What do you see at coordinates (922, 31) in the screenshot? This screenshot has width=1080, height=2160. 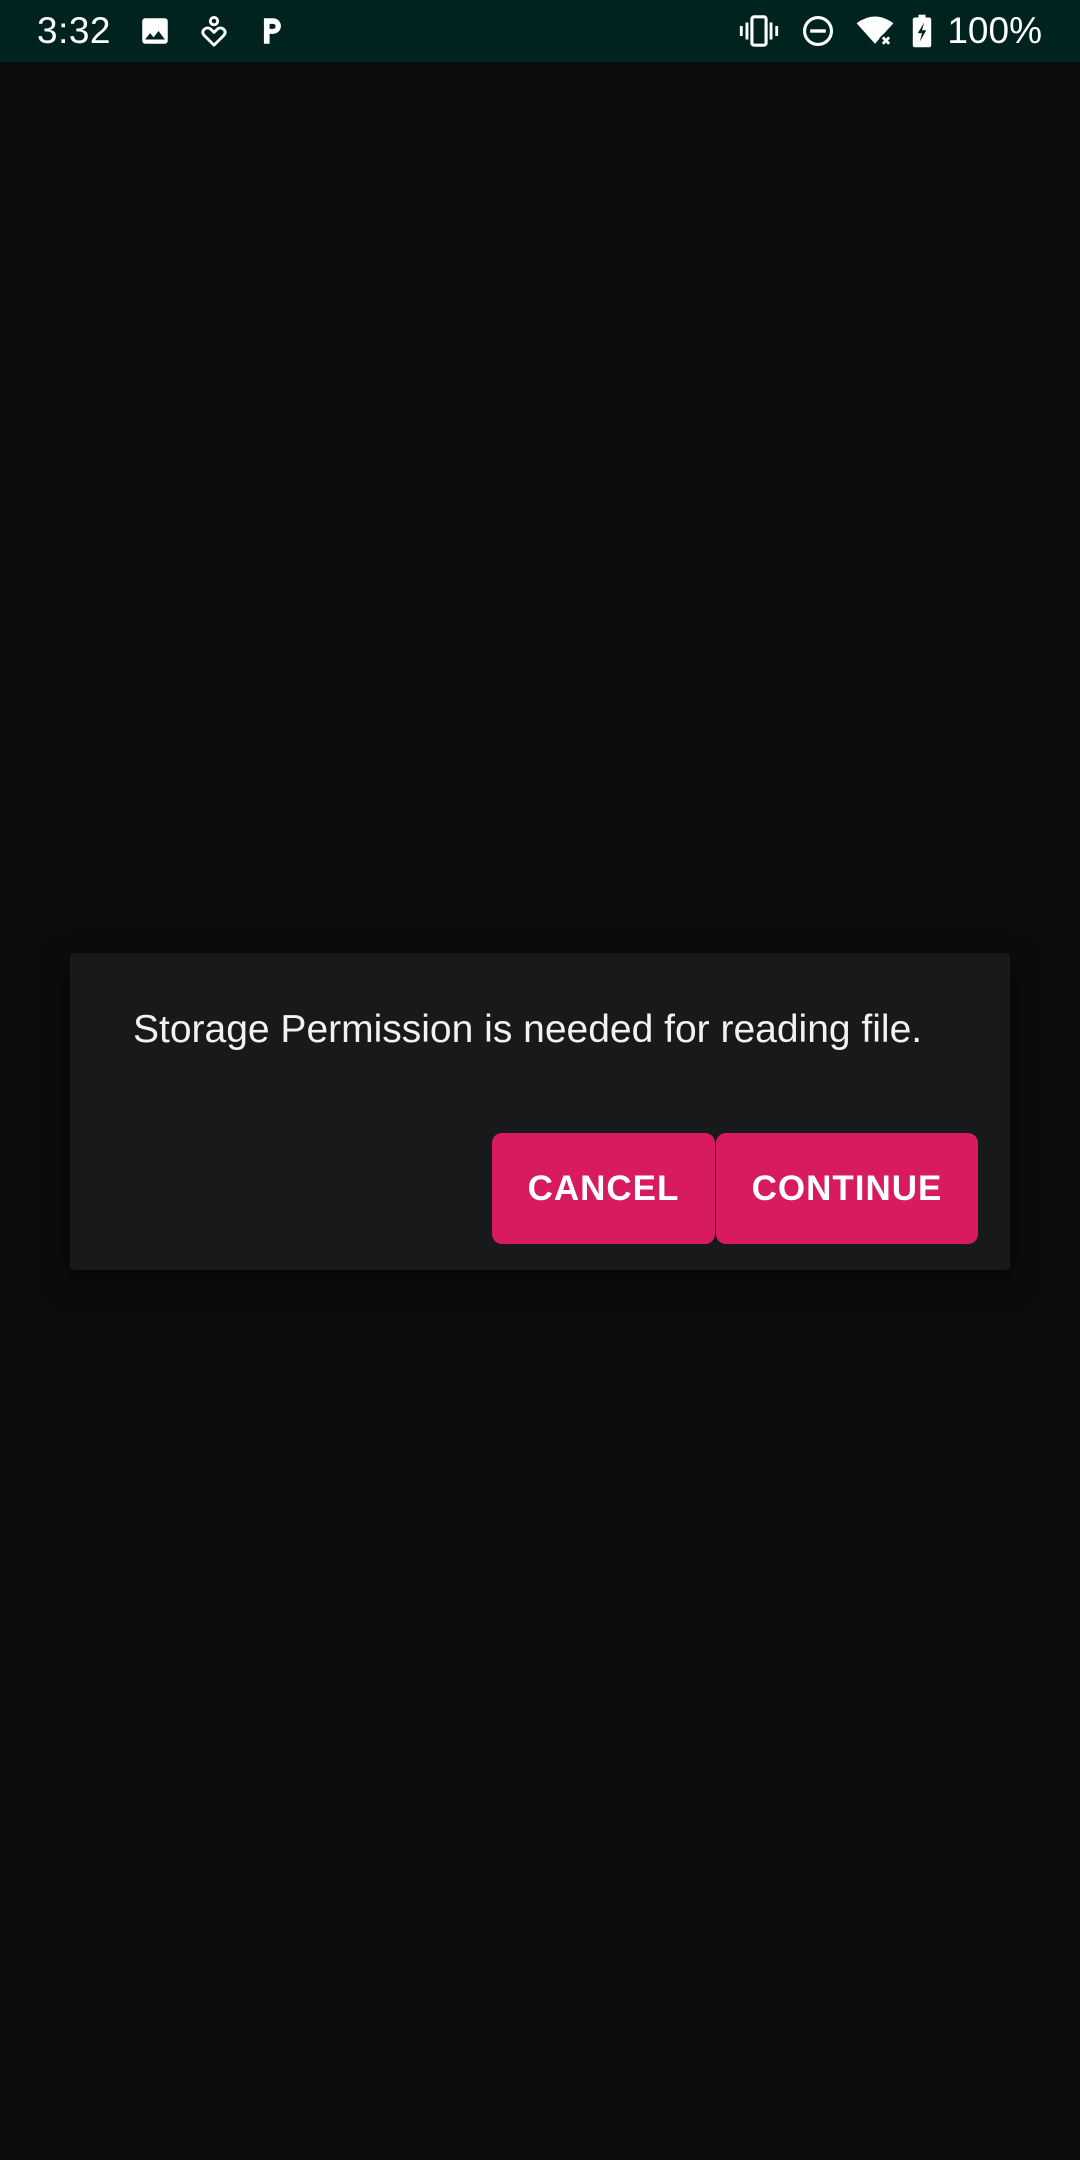 I see `battery-charging-icon` at bounding box center [922, 31].